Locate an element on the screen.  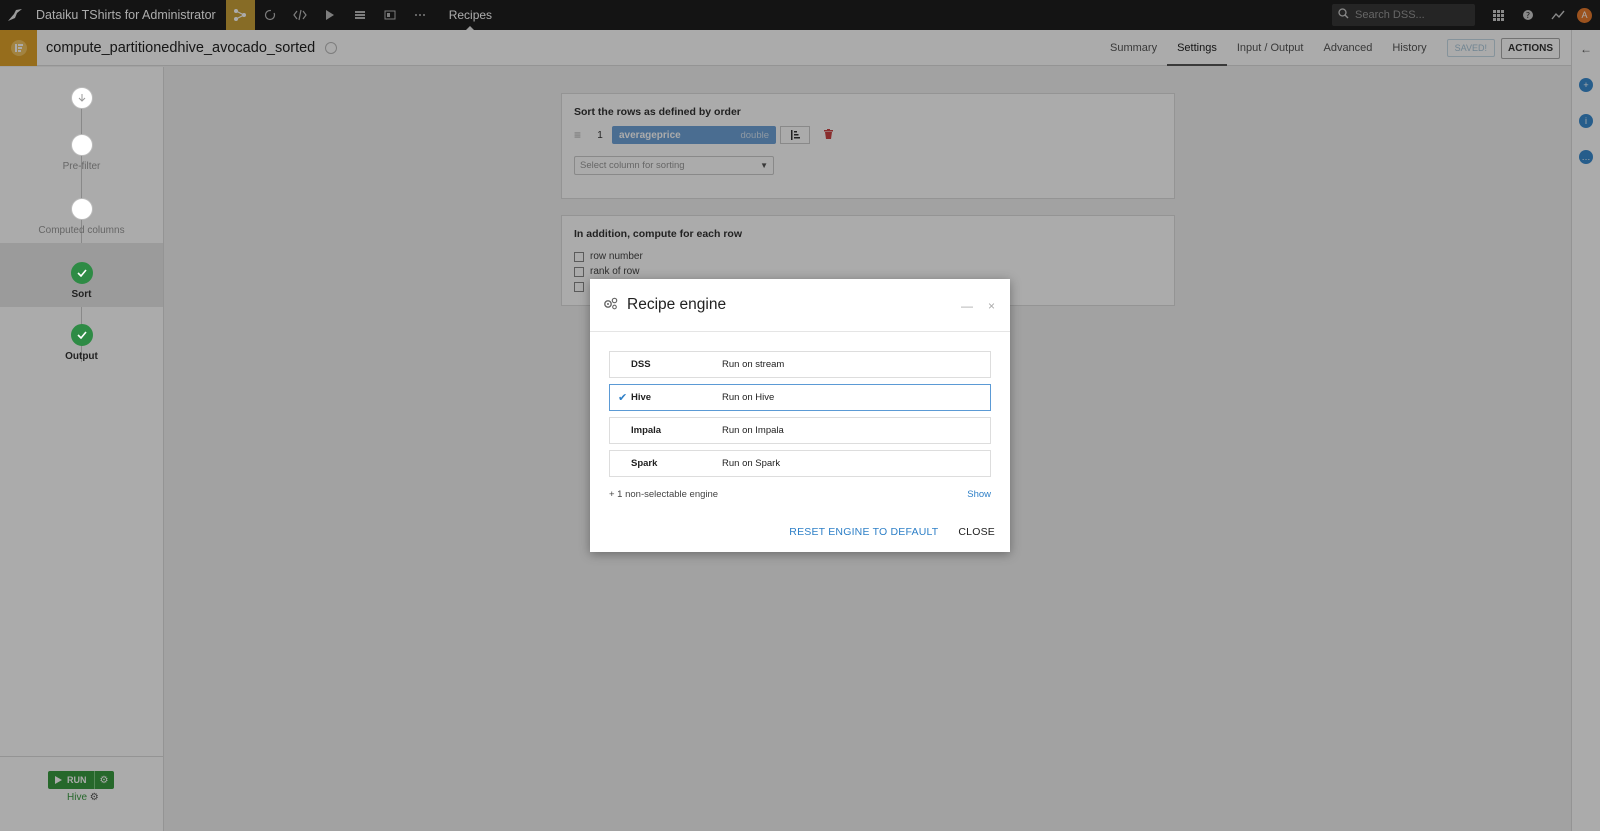
check-icon: ✔ is located at coordinates (623, 398).